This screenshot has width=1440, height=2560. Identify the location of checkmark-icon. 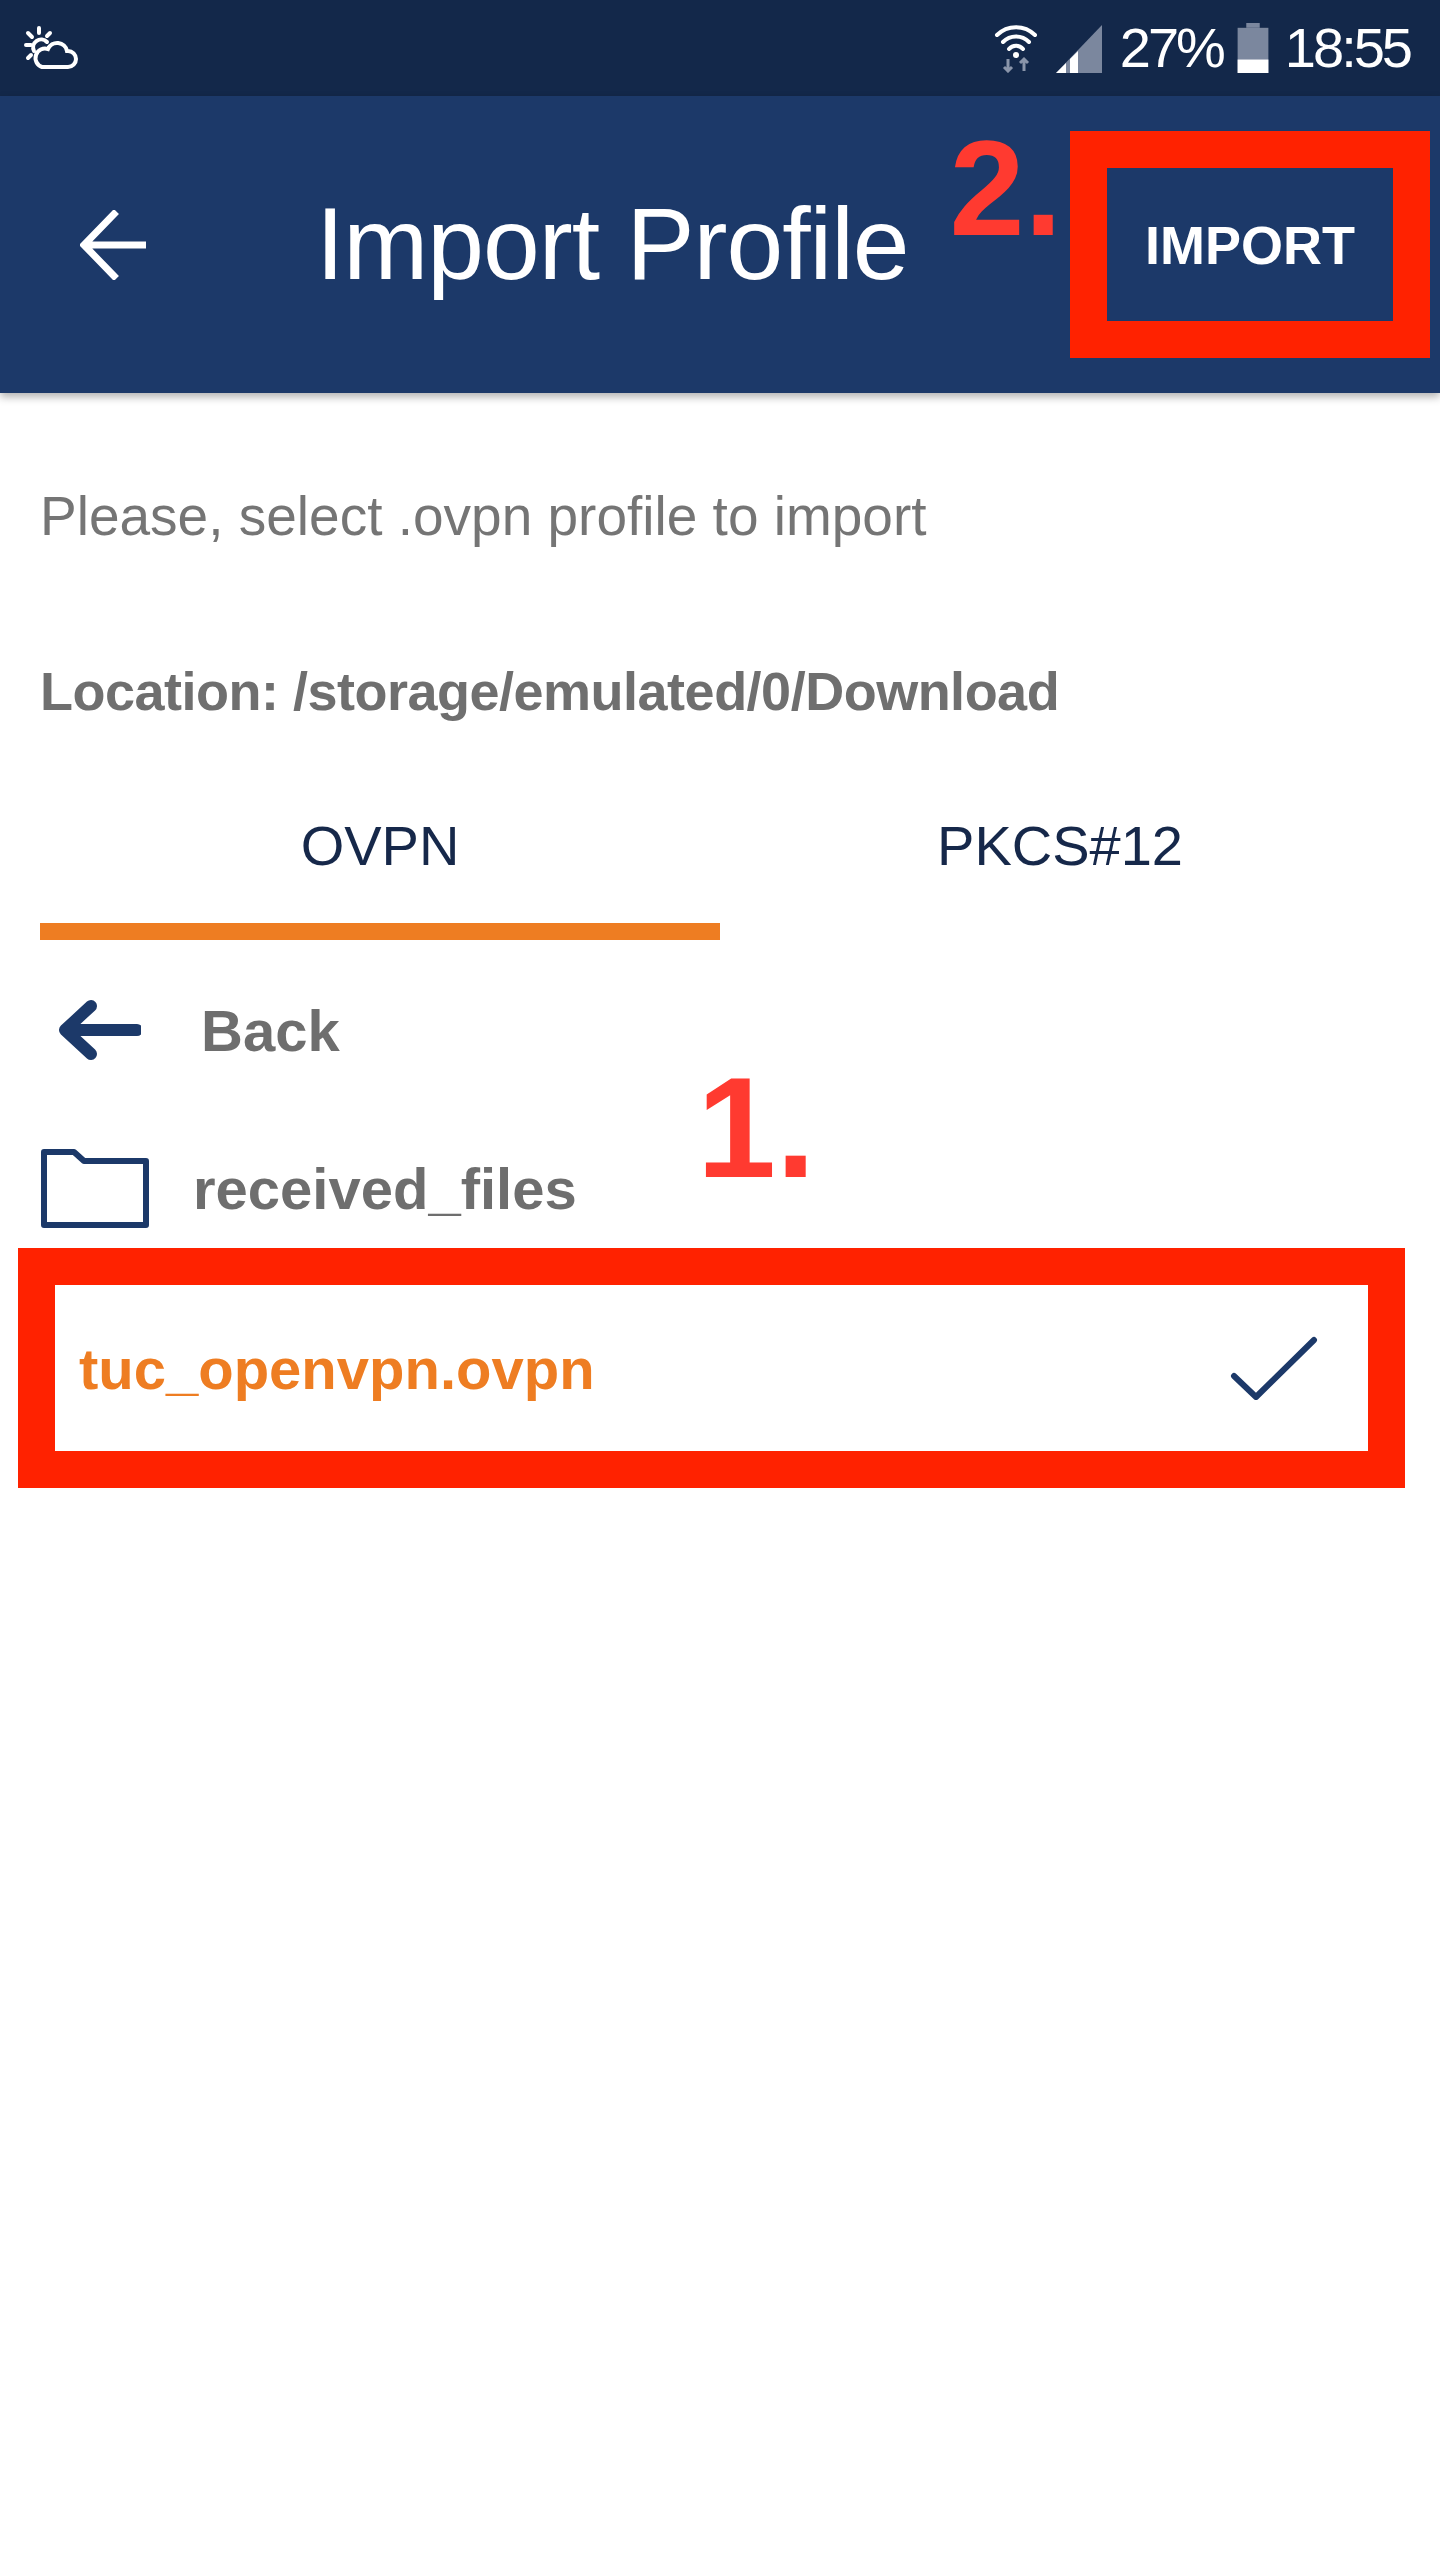
(1274, 1368).